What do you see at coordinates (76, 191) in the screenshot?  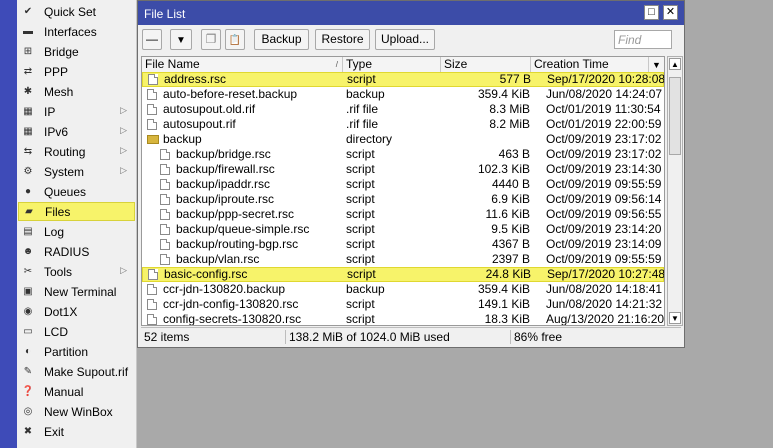 I see `sidebar-item-queues: ● Queues` at bounding box center [76, 191].